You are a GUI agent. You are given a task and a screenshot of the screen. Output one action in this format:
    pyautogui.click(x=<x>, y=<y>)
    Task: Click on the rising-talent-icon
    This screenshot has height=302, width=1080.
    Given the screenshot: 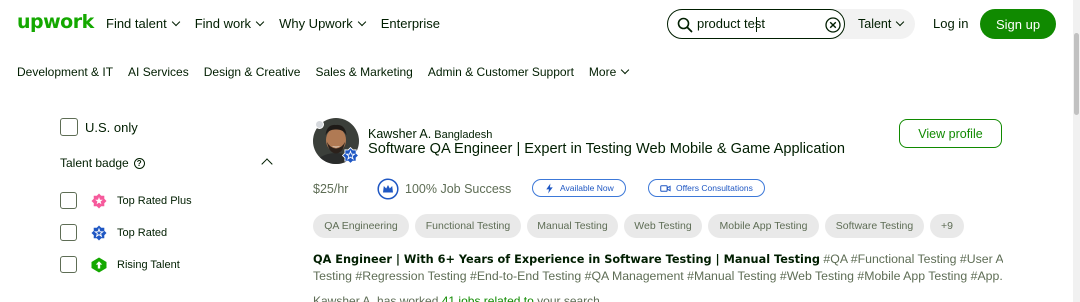 What is the action you would take?
    pyautogui.click(x=99, y=264)
    